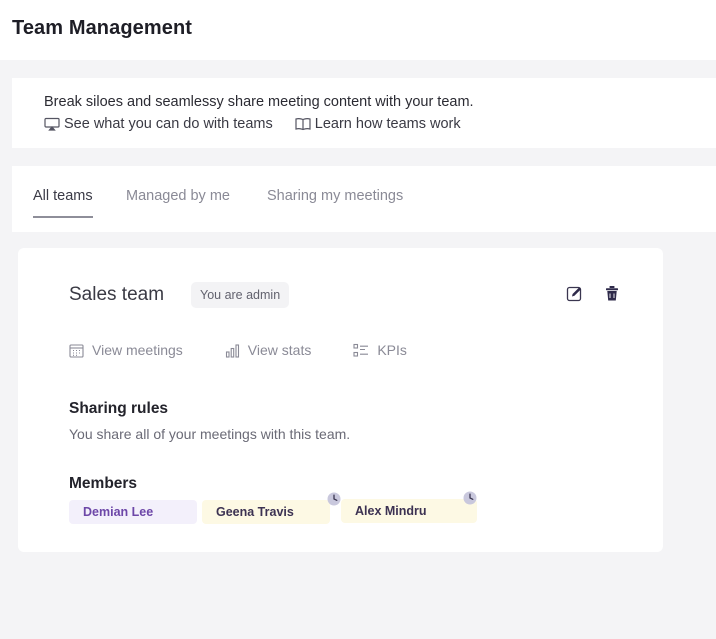 This screenshot has height=639, width=716. What do you see at coordinates (133, 512) in the screenshot?
I see `member-chip: Demian Lee` at bounding box center [133, 512].